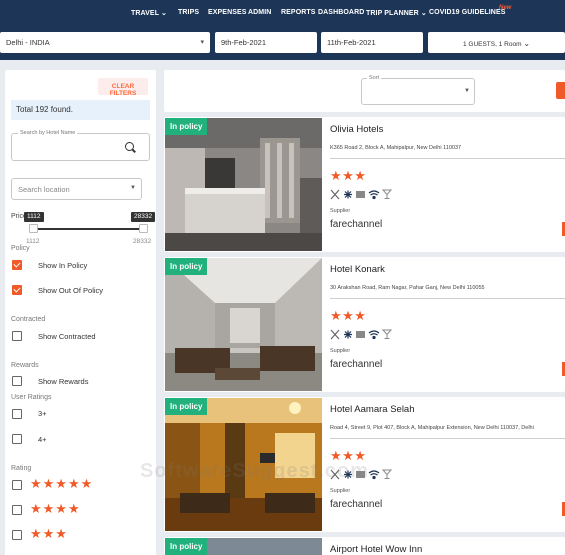  I want to click on show-contracted-checkbox, so click(17, 336).